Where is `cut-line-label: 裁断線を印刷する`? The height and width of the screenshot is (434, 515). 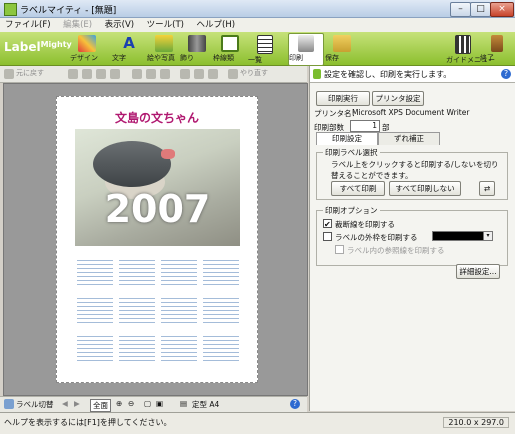
cut-line-label: 裁断線を印刷する is located at coordinates (365, 224).